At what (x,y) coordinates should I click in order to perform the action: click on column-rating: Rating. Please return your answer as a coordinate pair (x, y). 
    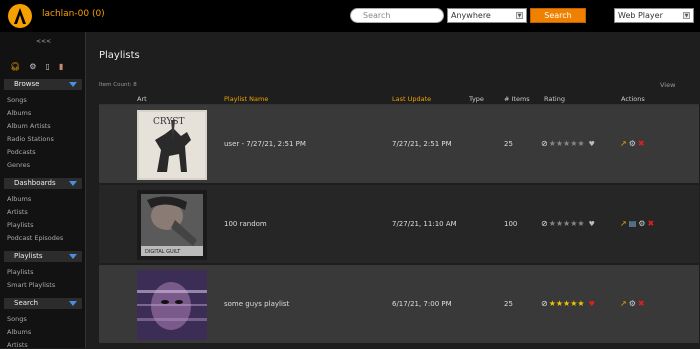
    Looking at the image, I should click on (554, 99).